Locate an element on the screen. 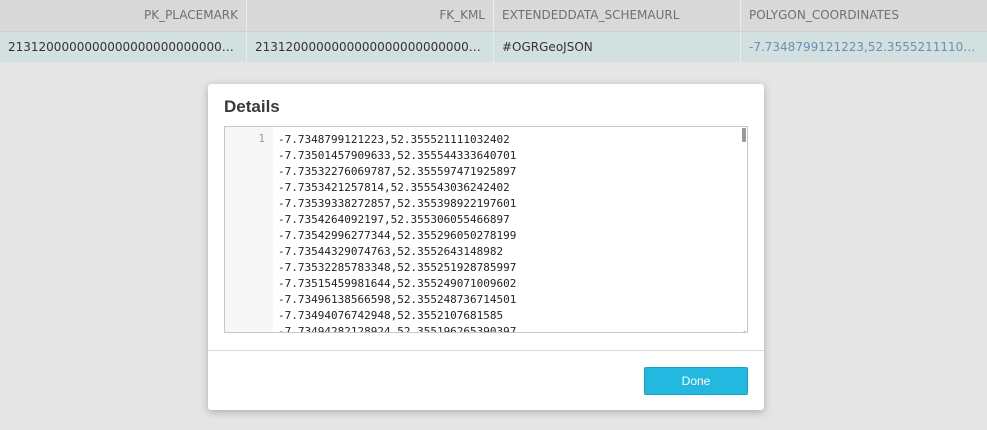  modal-title: Details is located at coordinates (252, 106).